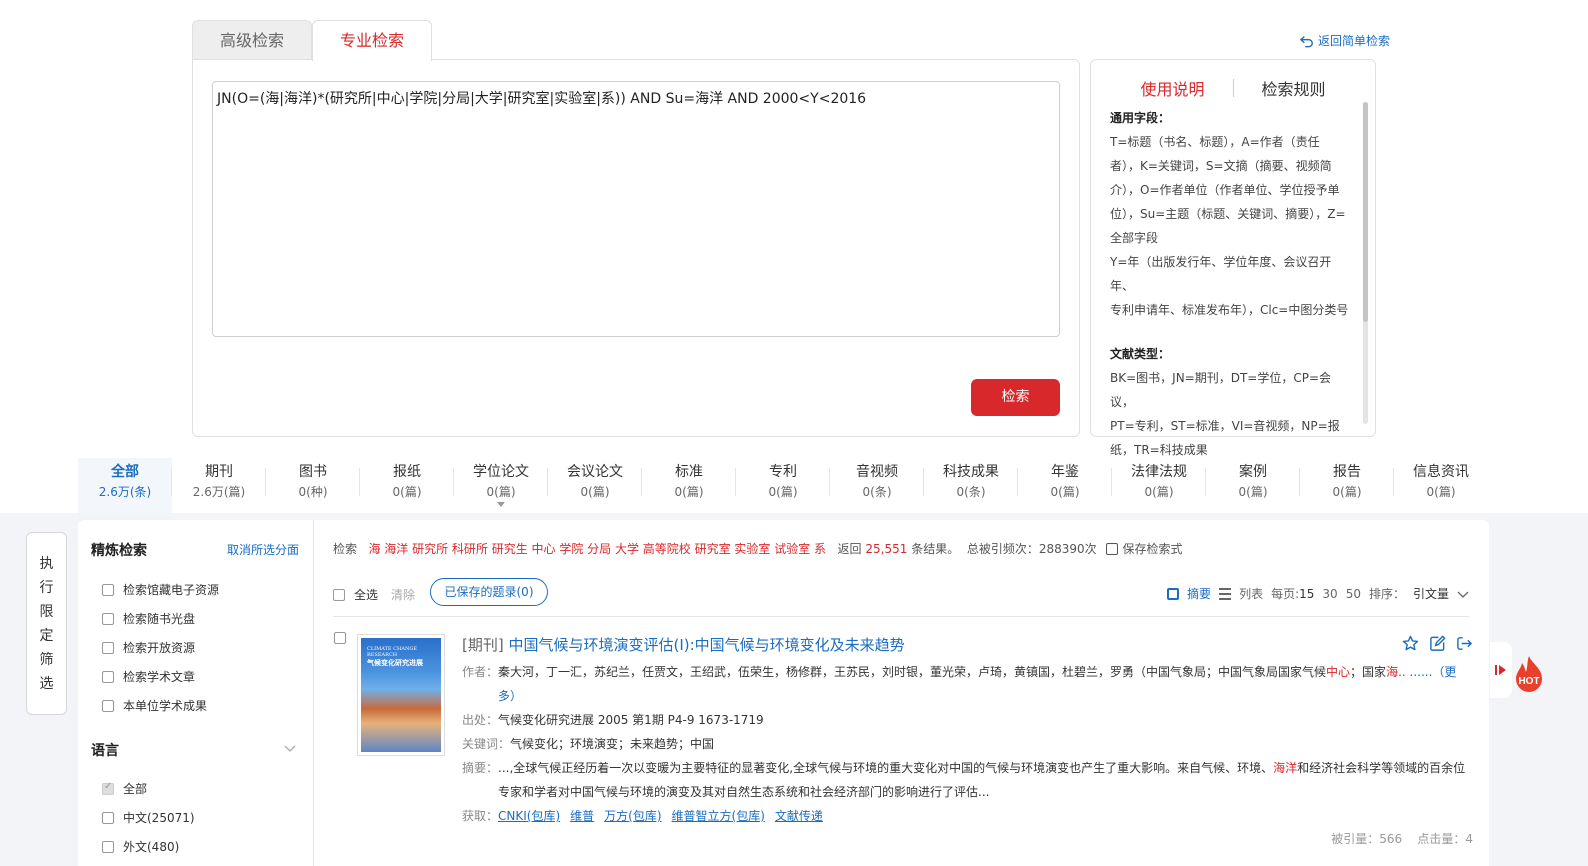 This screenshot has width=1588, height=866. Describe the element at coordinates (1253, 485) in the screenshot. I see `type-tab-case: 案例 0(篇)` at that location.